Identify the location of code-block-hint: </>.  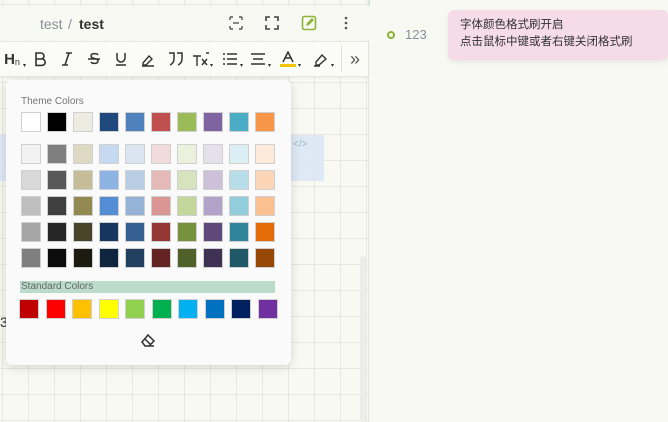
(300, 144).